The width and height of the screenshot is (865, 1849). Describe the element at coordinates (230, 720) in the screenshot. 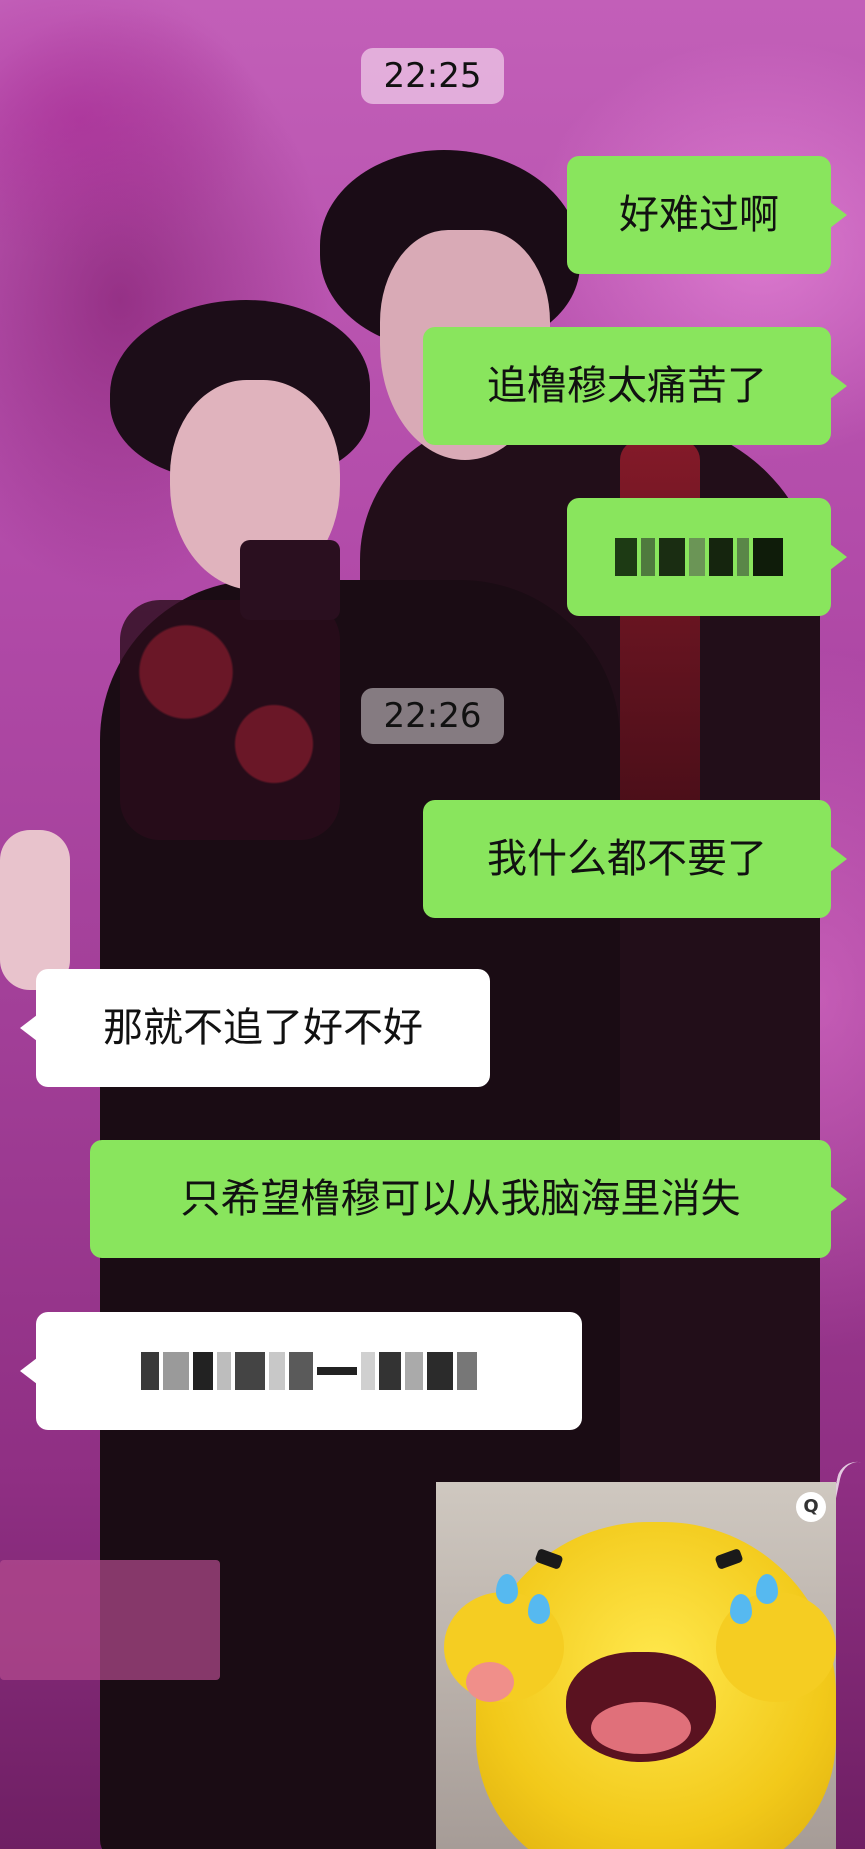

I see `background-sequin-jacket` at that location.